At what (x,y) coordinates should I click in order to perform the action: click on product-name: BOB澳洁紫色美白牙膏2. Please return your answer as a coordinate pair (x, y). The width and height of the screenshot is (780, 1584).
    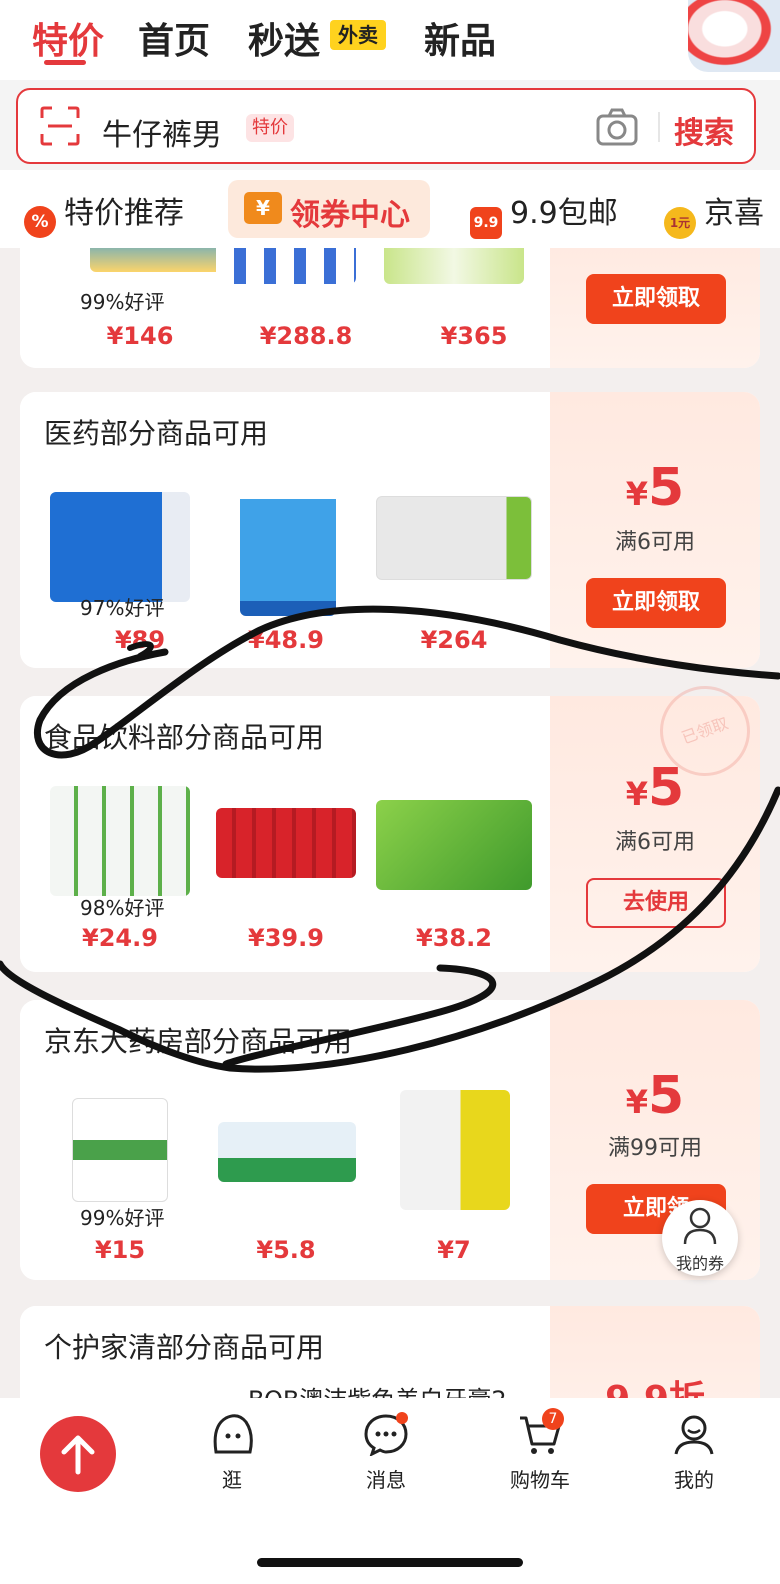
    Looking at the image, I should click on (377, 1389).